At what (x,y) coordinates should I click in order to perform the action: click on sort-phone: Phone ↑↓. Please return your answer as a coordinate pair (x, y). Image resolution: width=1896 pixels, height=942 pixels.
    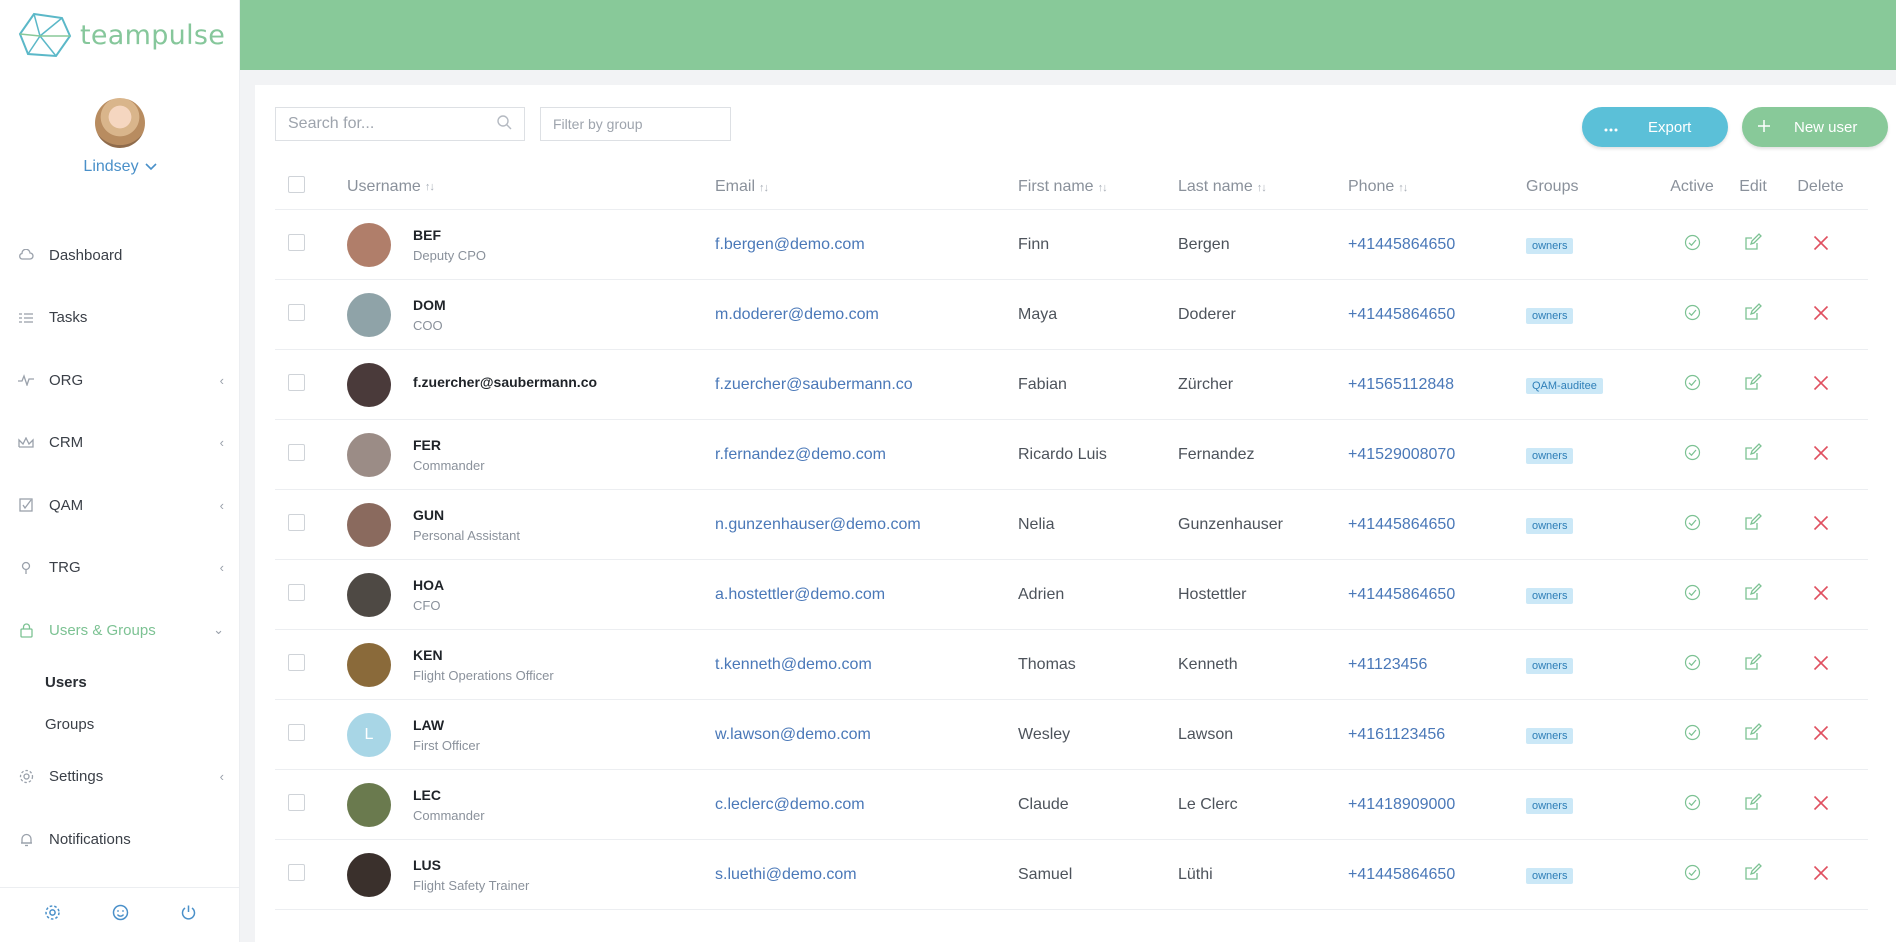
    Looking at the image, I should click on (1437, 187).